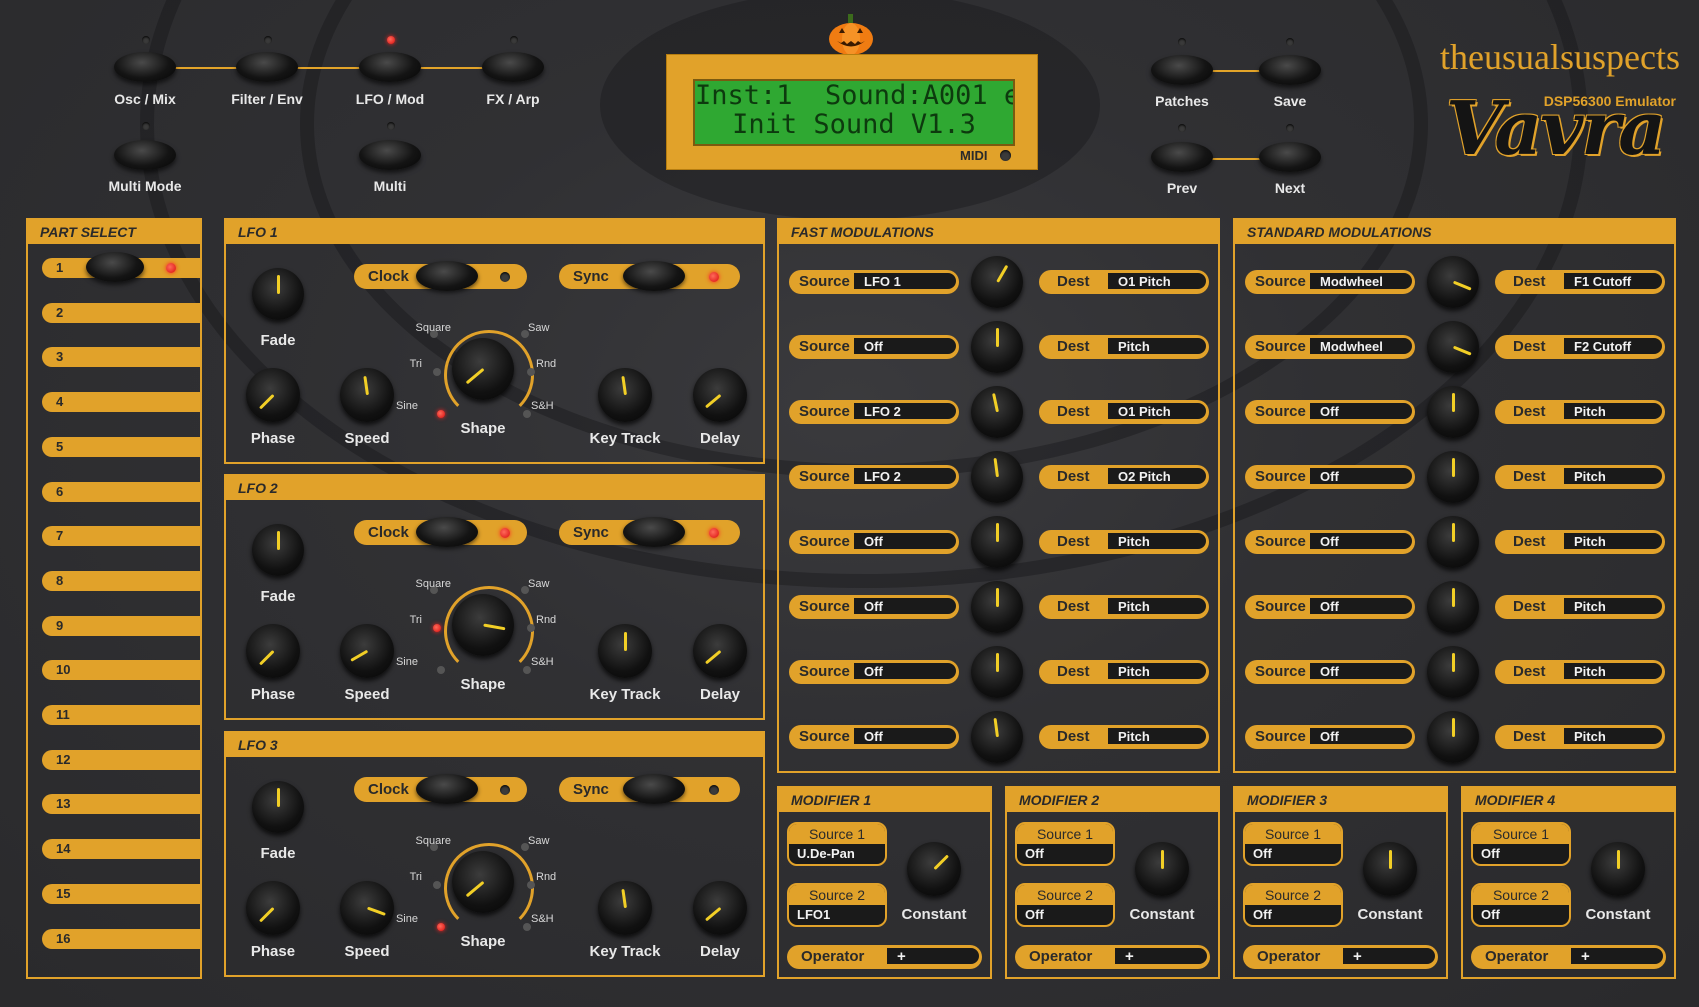  What do you see at coordinates (273, 651) in the screenshot?
I see `lfo-2-phase-knob` at bounding box center [273, 651].